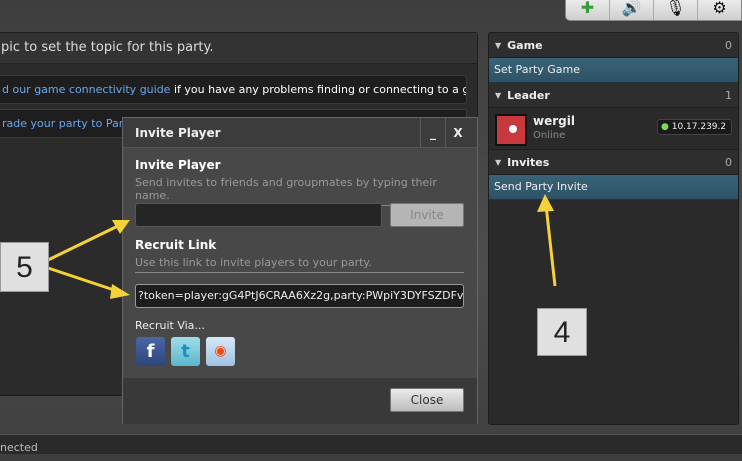  Describe the element at coordinates (85, 242) in the screenshot. I see `arrow-to-invite-input` at that location.